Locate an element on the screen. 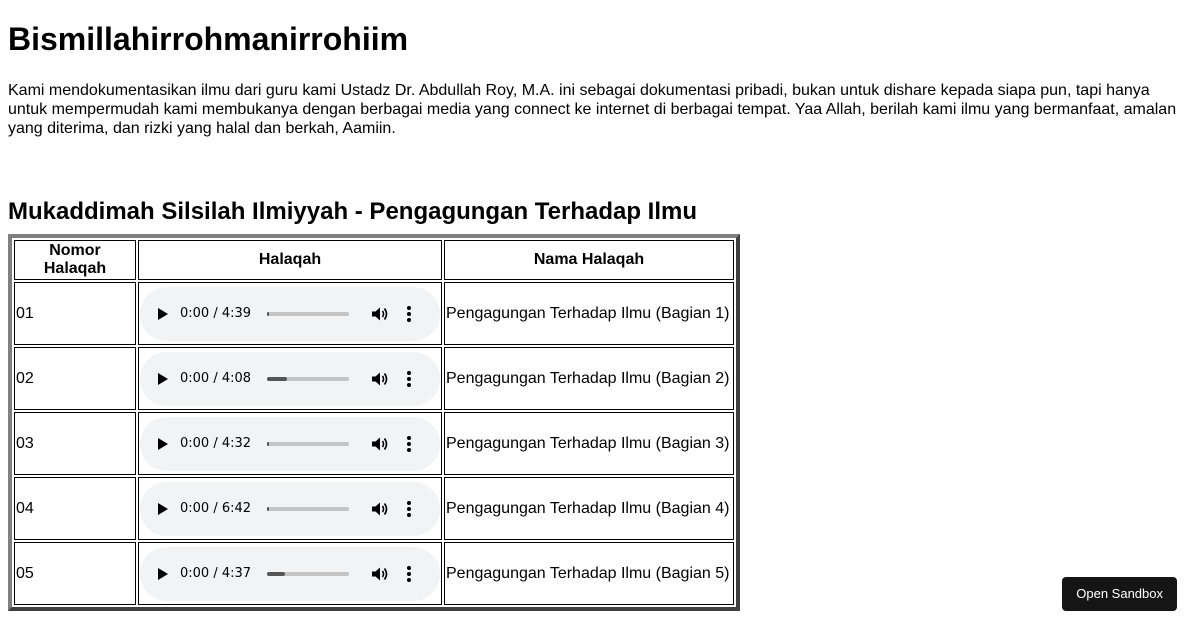 The image size is (1200, 630). nama-halaqah-cell: Pengagungan Terhadap Ilmu (Bagian 3) is located at coordinates (589, 443).